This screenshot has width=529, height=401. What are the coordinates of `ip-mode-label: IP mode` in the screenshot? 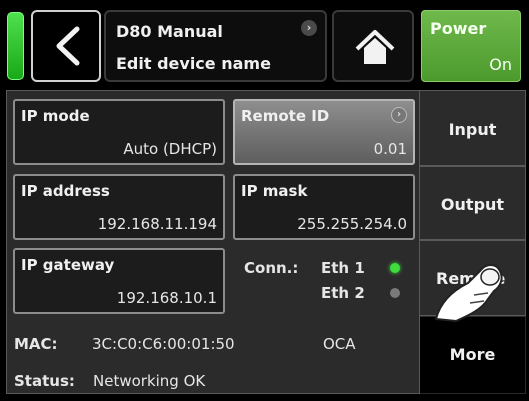 It's located at (55, 116).